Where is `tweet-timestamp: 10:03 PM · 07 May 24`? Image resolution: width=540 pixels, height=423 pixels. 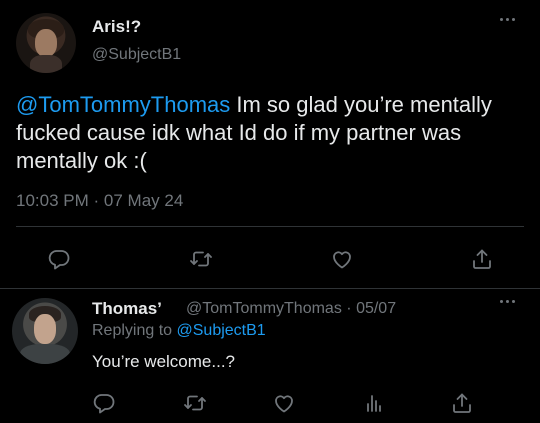 tweet-timestamp: 10:03 PM · 07 May 24 is located at coordinates (99, 201).